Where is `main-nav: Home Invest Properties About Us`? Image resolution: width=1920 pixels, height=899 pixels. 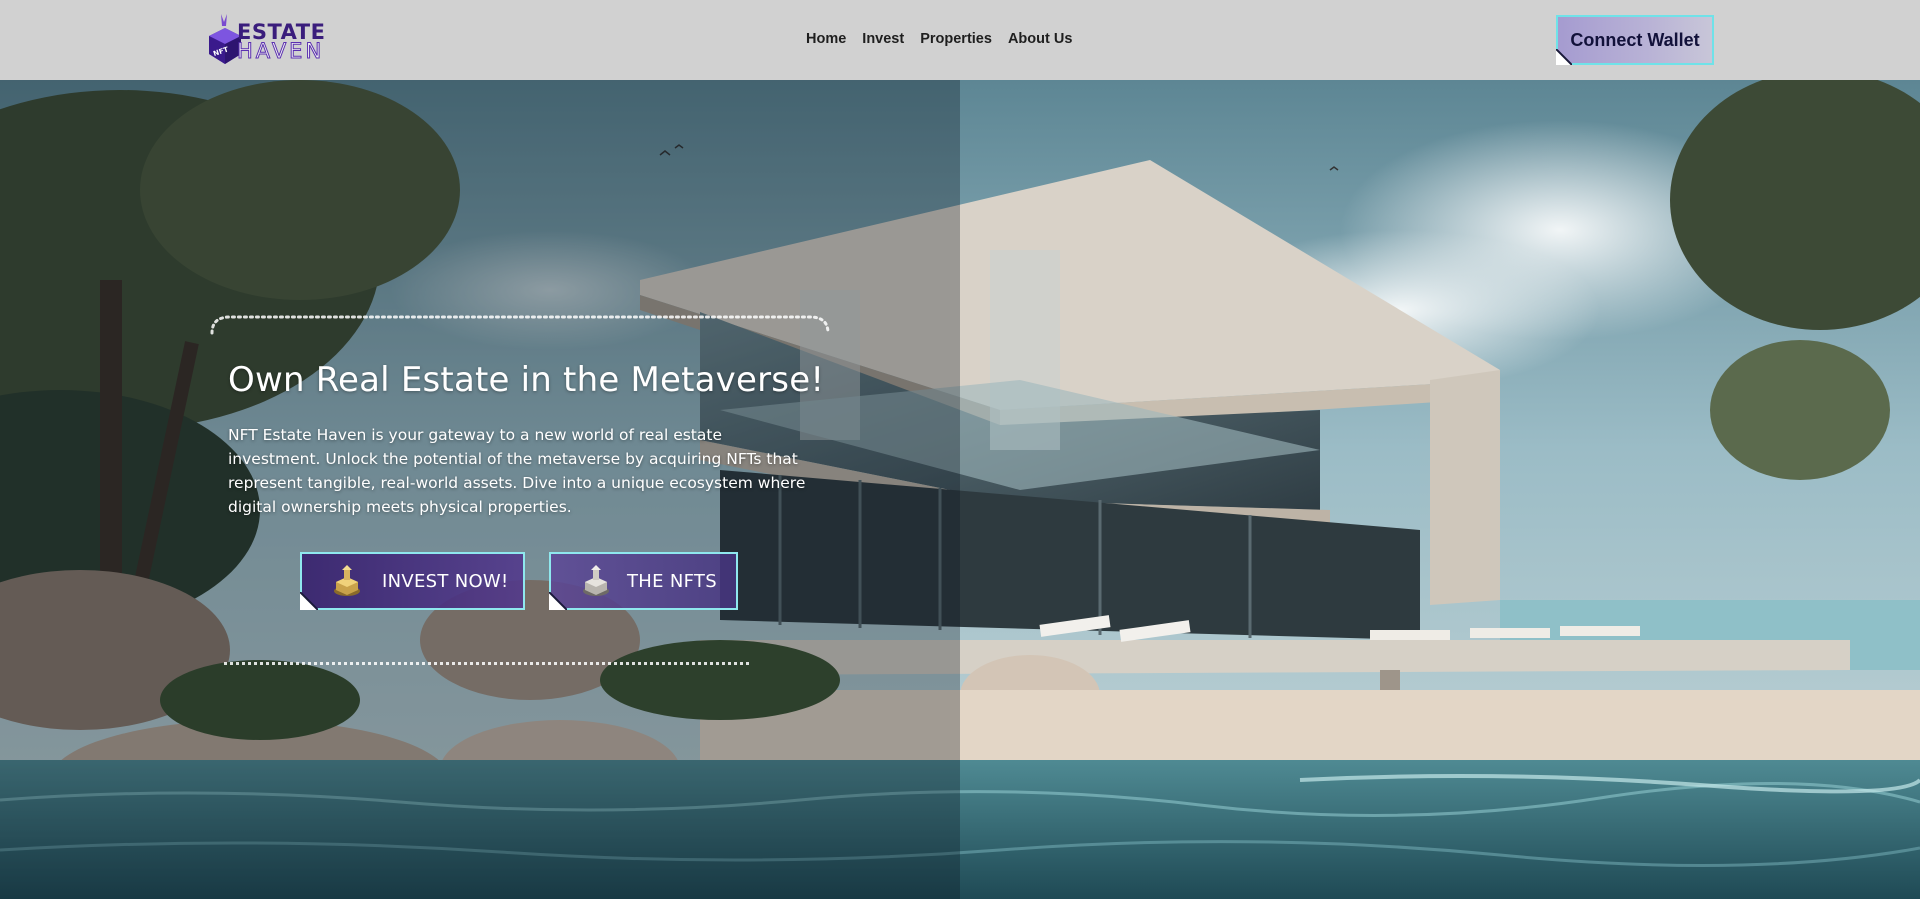
main-nav: Home Invest Properties About Us is located at coordinates (939, 39).